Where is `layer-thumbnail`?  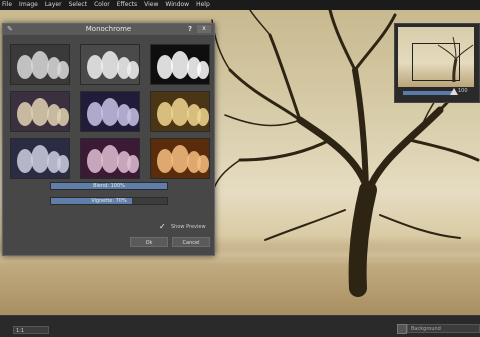
layer-thumbnail is located at coordinates (402, 329).